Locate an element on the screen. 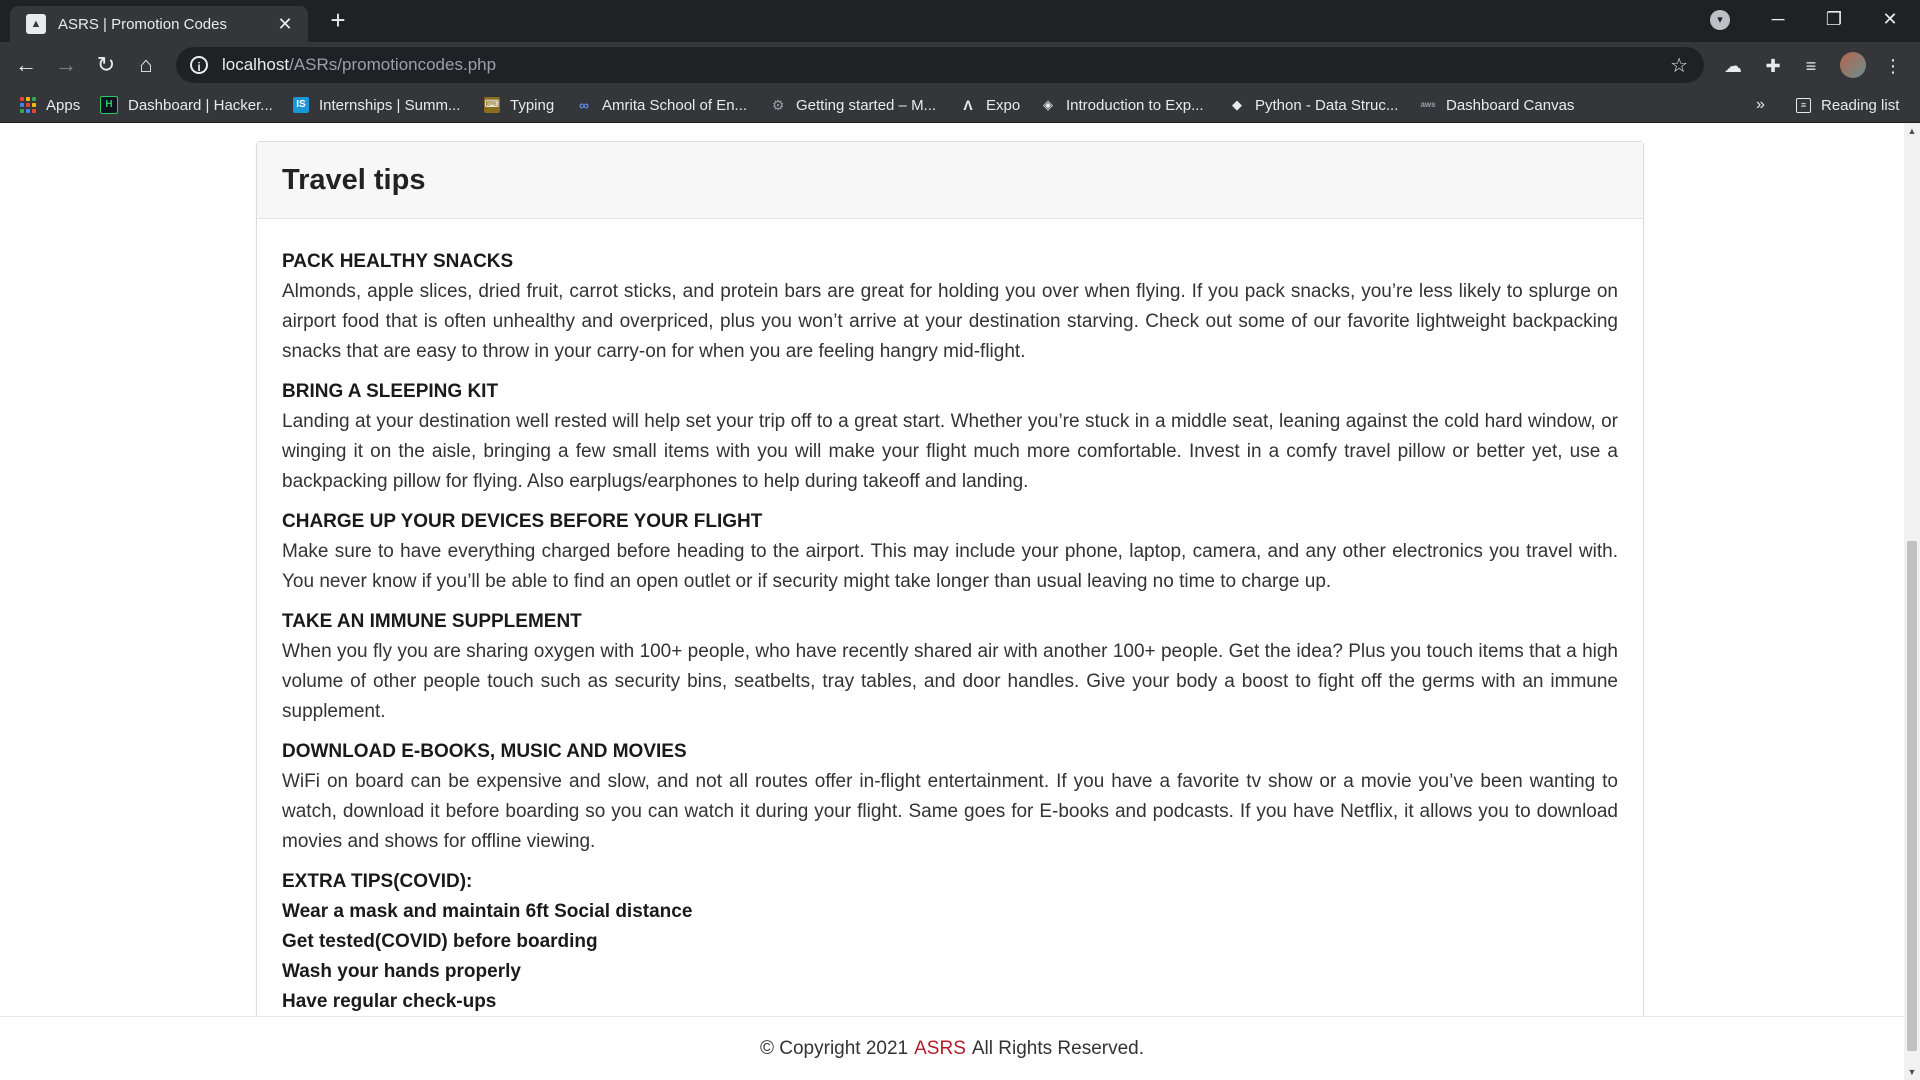 Image resolution: width=1920 pixels, height=1080 pixels. expo-icon: Λ is located at coordinates (968, 105).